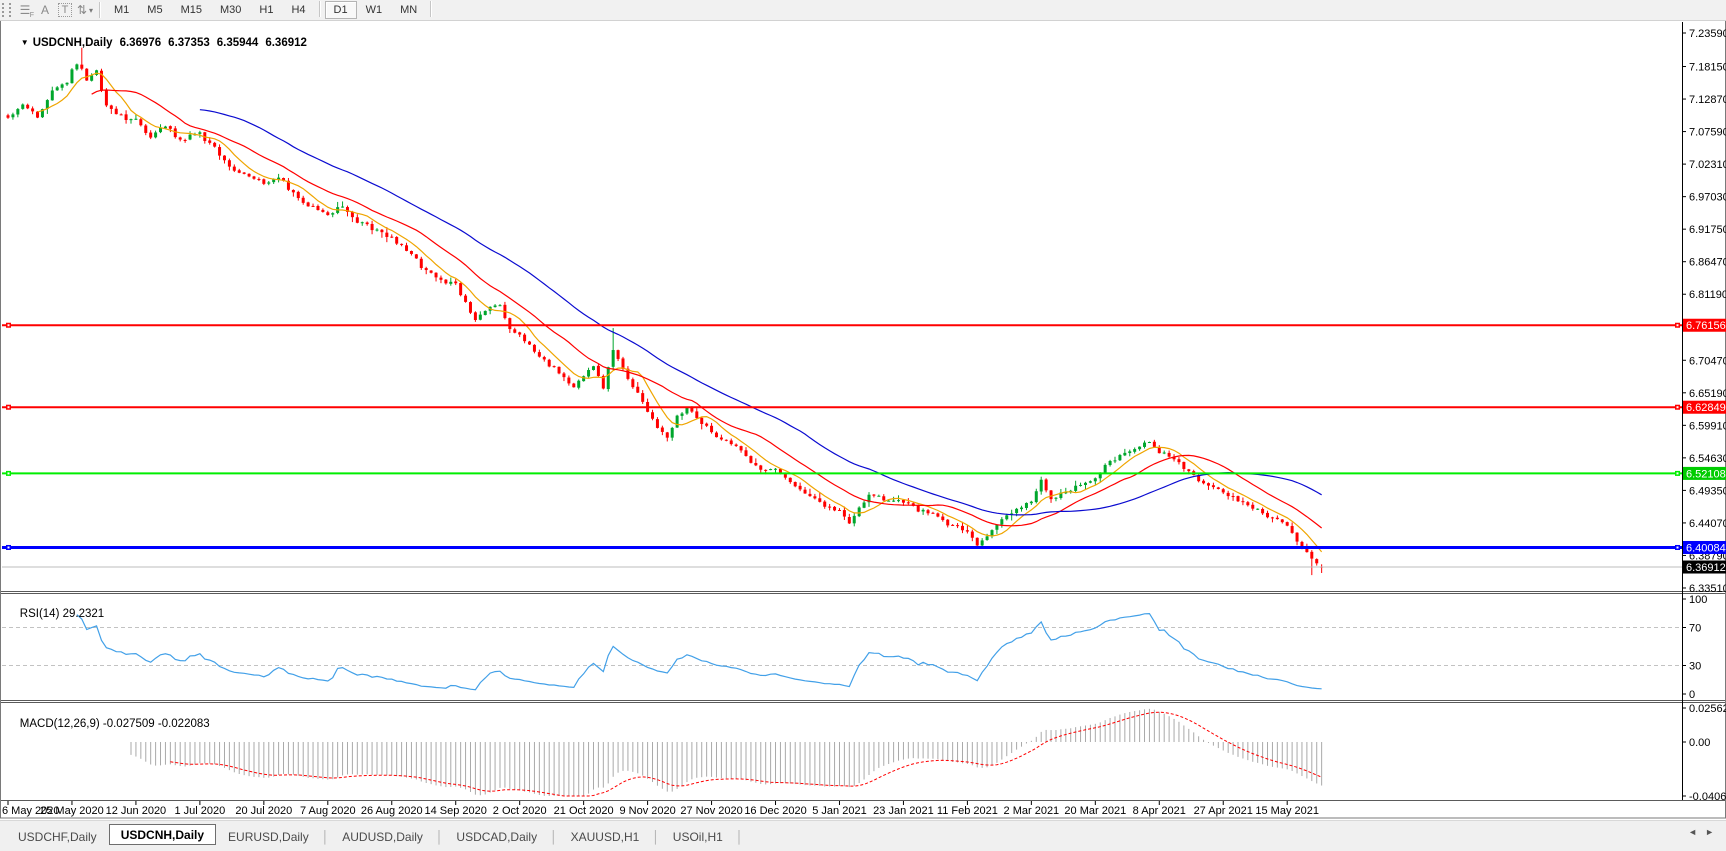  Describe the element at coordinates (286, 43) in the screenshot. I see `ohlc-close: 6.36912` at that location.